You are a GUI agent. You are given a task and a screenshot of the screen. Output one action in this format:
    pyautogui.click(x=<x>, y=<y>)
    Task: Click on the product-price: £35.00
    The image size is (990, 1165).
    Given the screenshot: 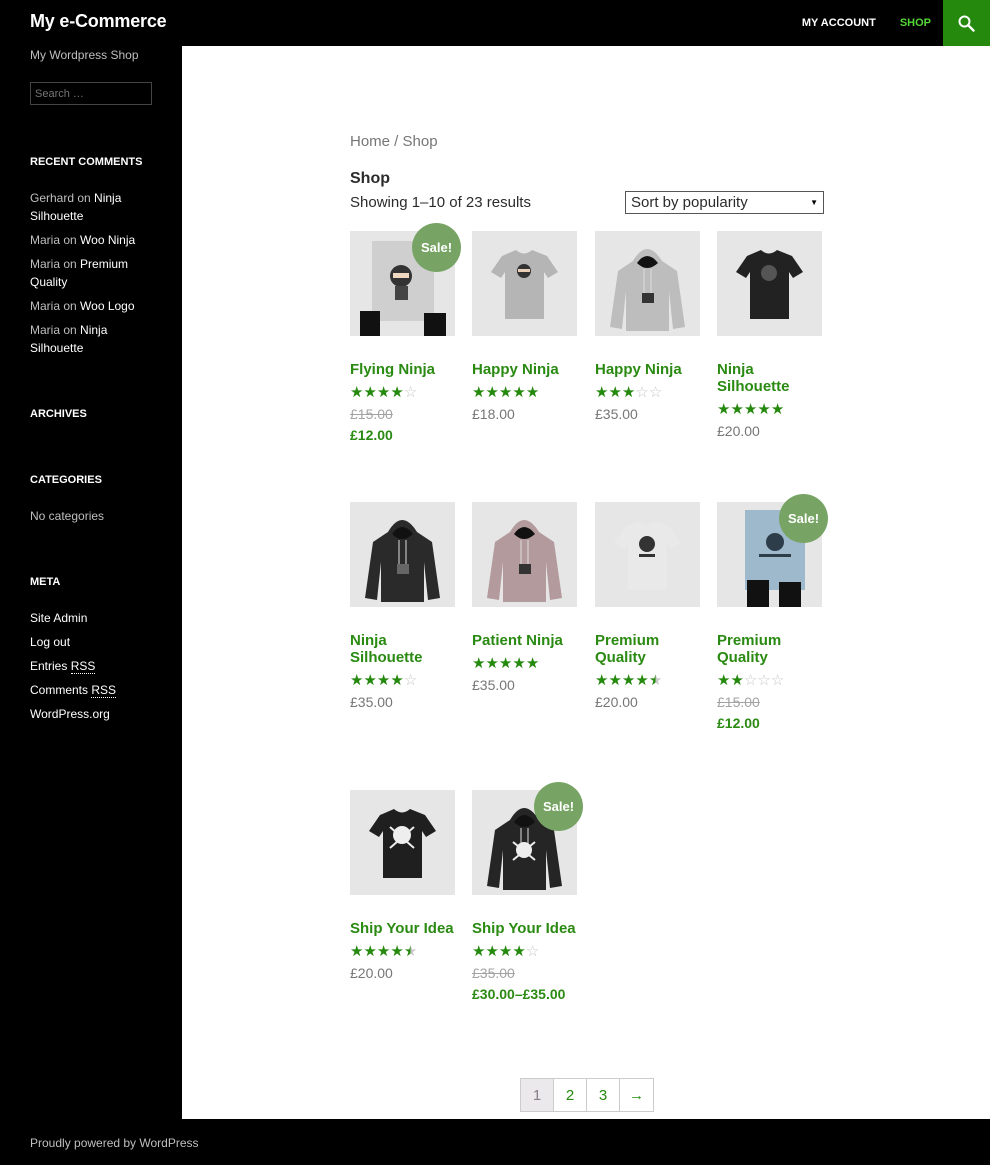 What is the action you would take?
    pyautogui.click(x=616, y=414)
    